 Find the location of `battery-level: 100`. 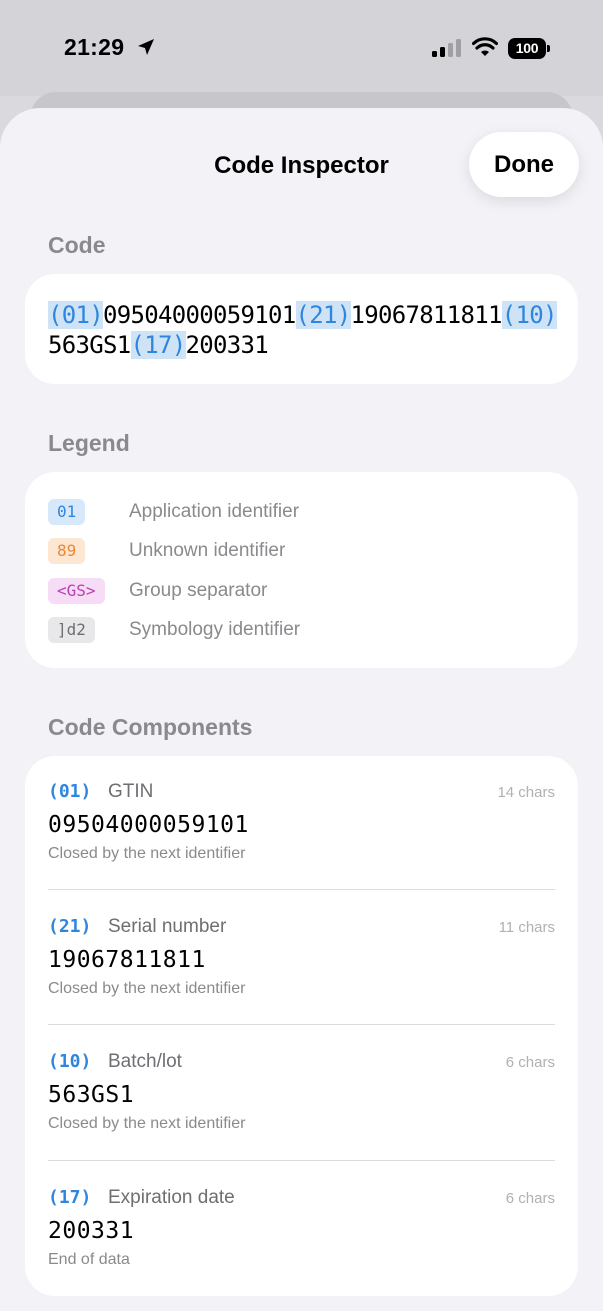

battery-level: 100 is located at coordinates (527, 48).